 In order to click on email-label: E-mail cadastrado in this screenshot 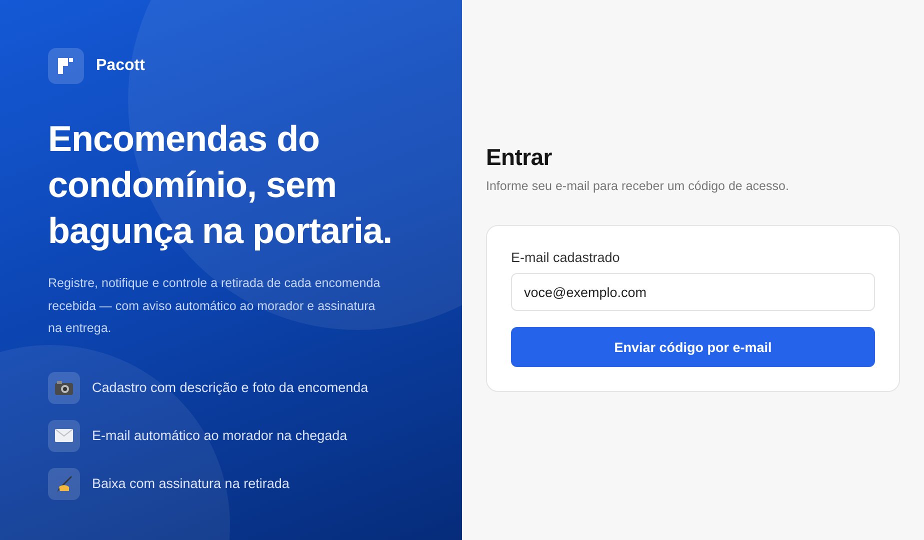, I will do `click(566, 257)`.